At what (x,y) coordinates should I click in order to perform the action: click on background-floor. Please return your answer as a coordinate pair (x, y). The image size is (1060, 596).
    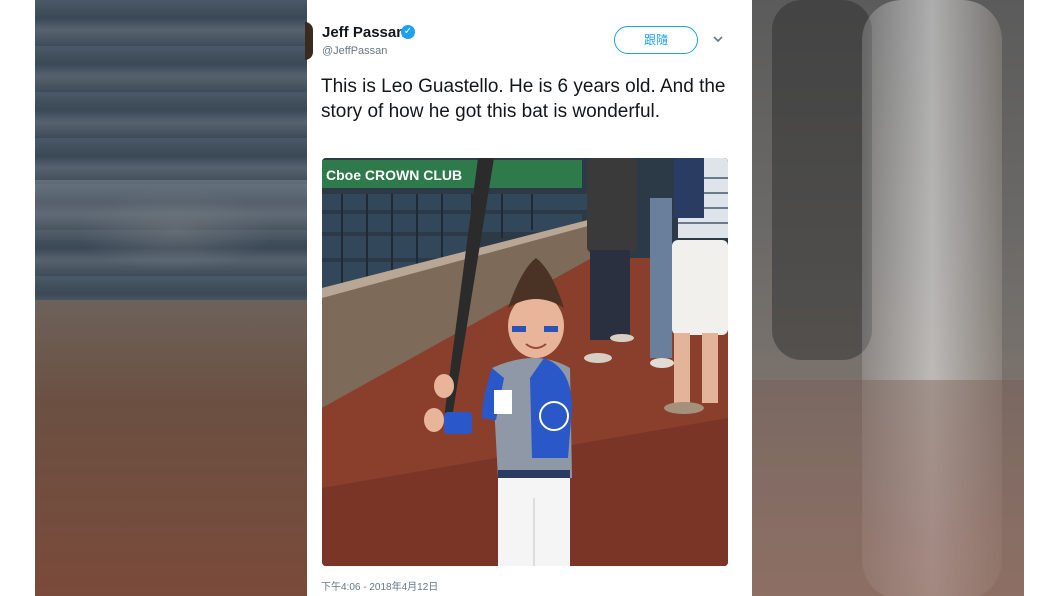
    Looking at the image, I should click on (171, 448).